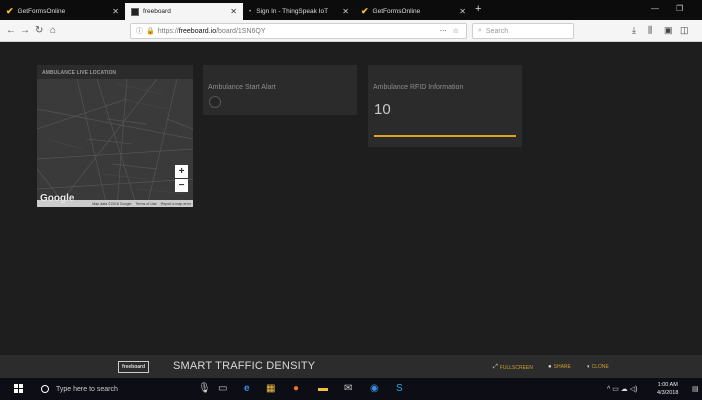  I want to click on chrome-icon: ◉, so click(374, 388).